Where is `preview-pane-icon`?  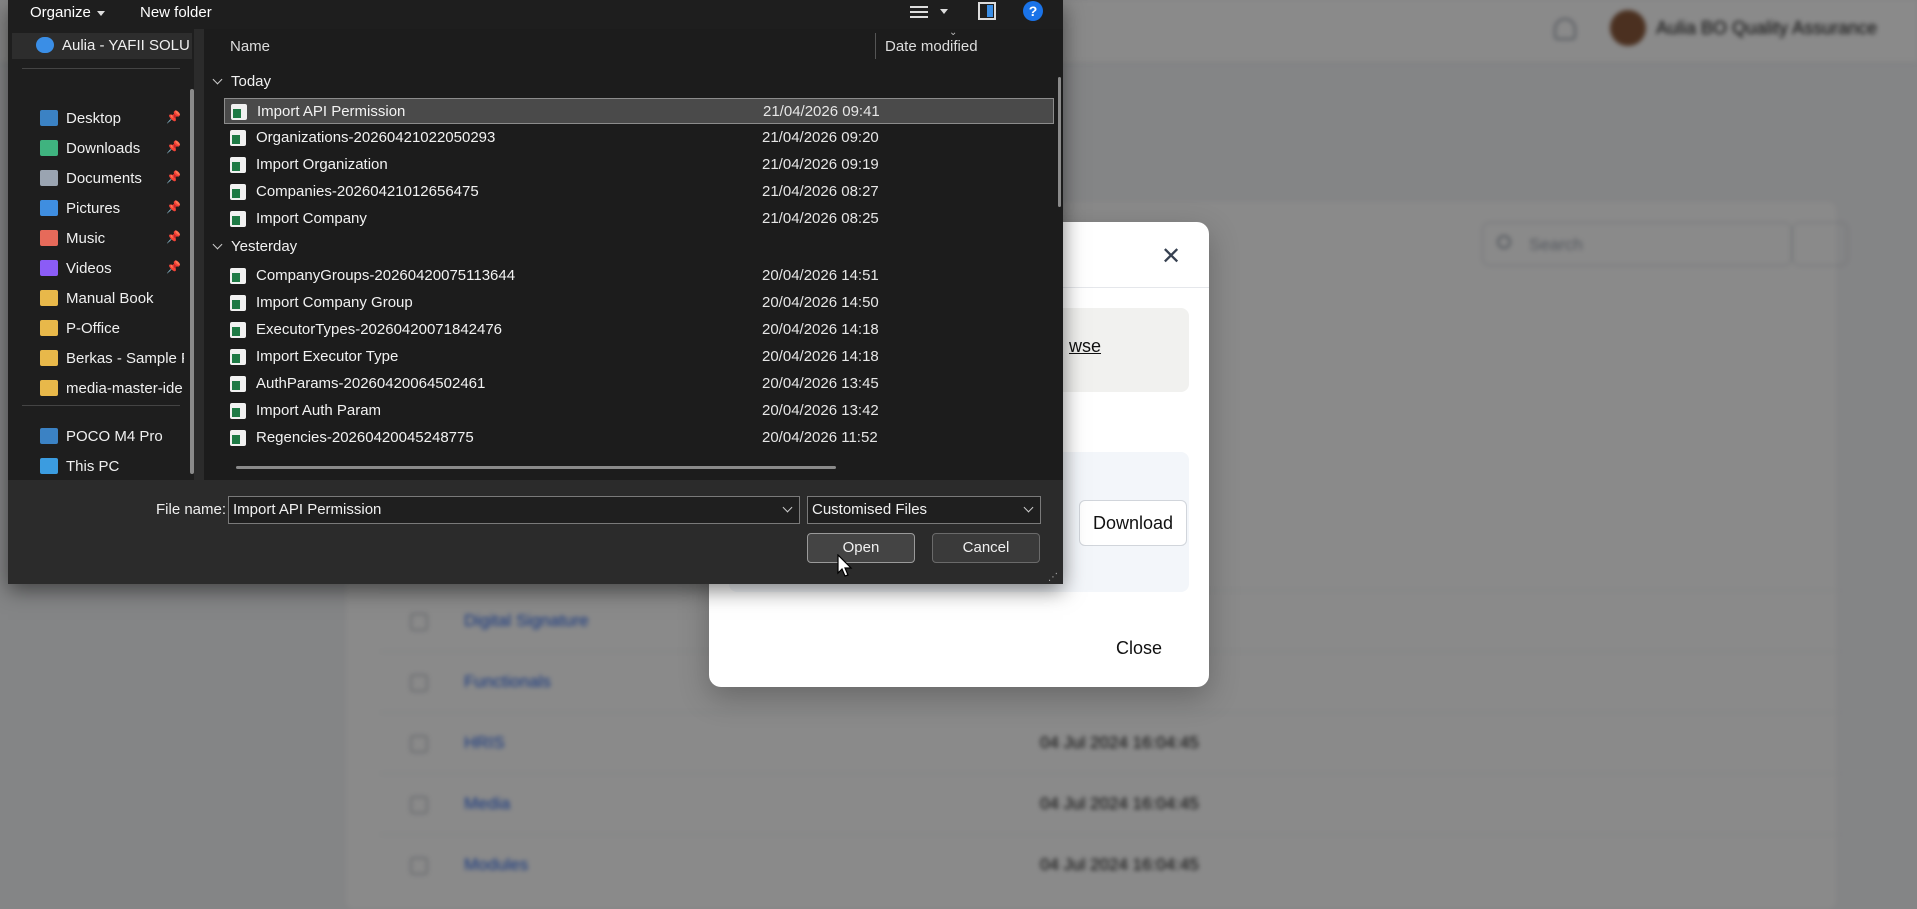
preview-pane-icon is located at coordinates (987, 11).